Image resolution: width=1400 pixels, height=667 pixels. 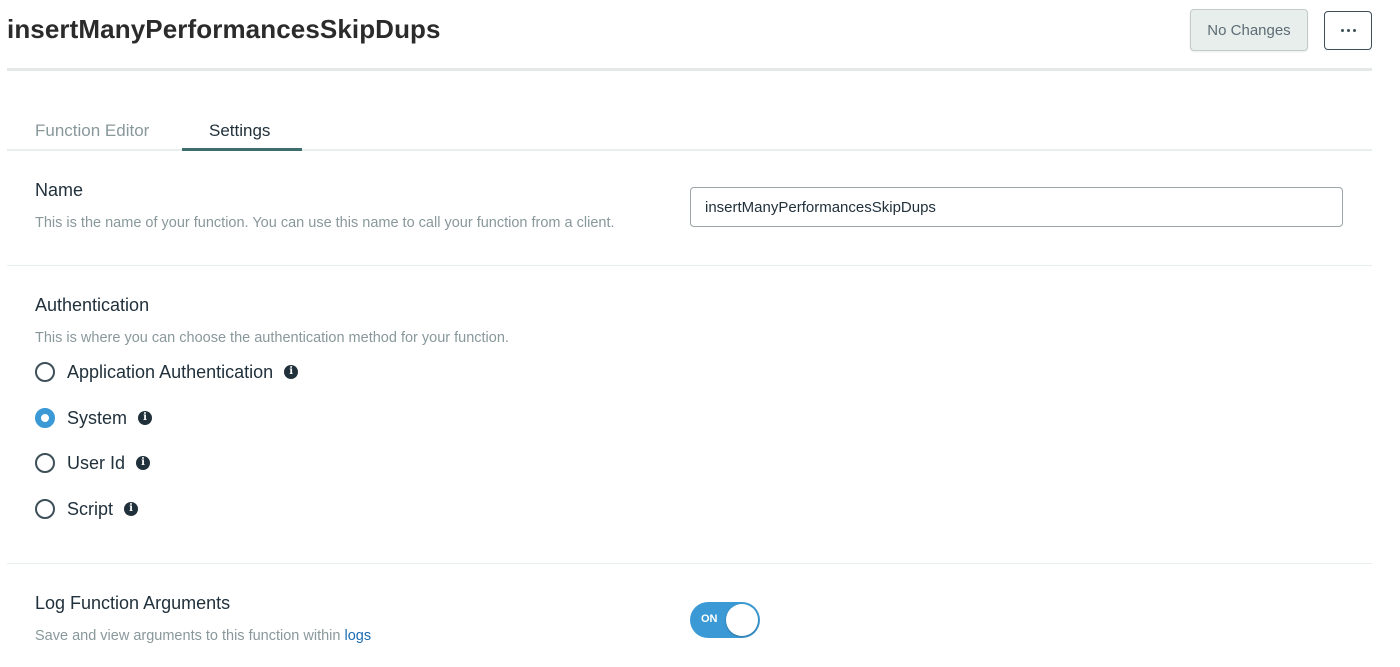 I want to click on name-section-title: Name, so click(x=59, y=190).